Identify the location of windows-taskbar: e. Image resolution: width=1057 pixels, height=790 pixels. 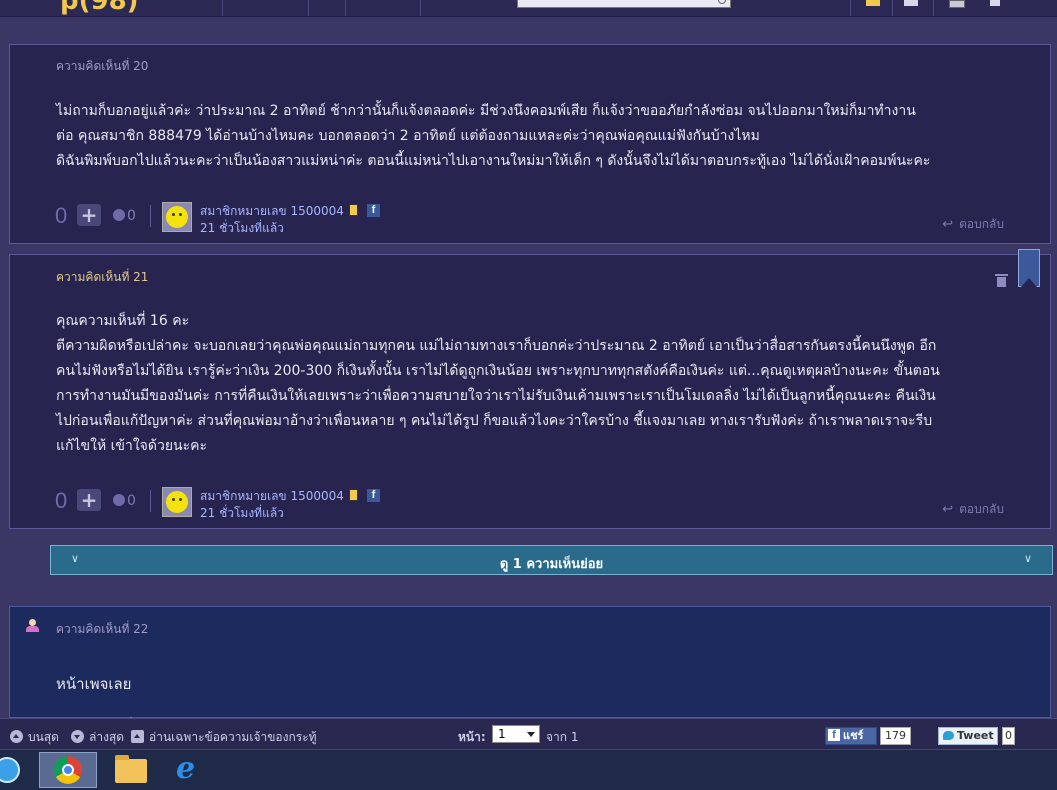
(528, 769).